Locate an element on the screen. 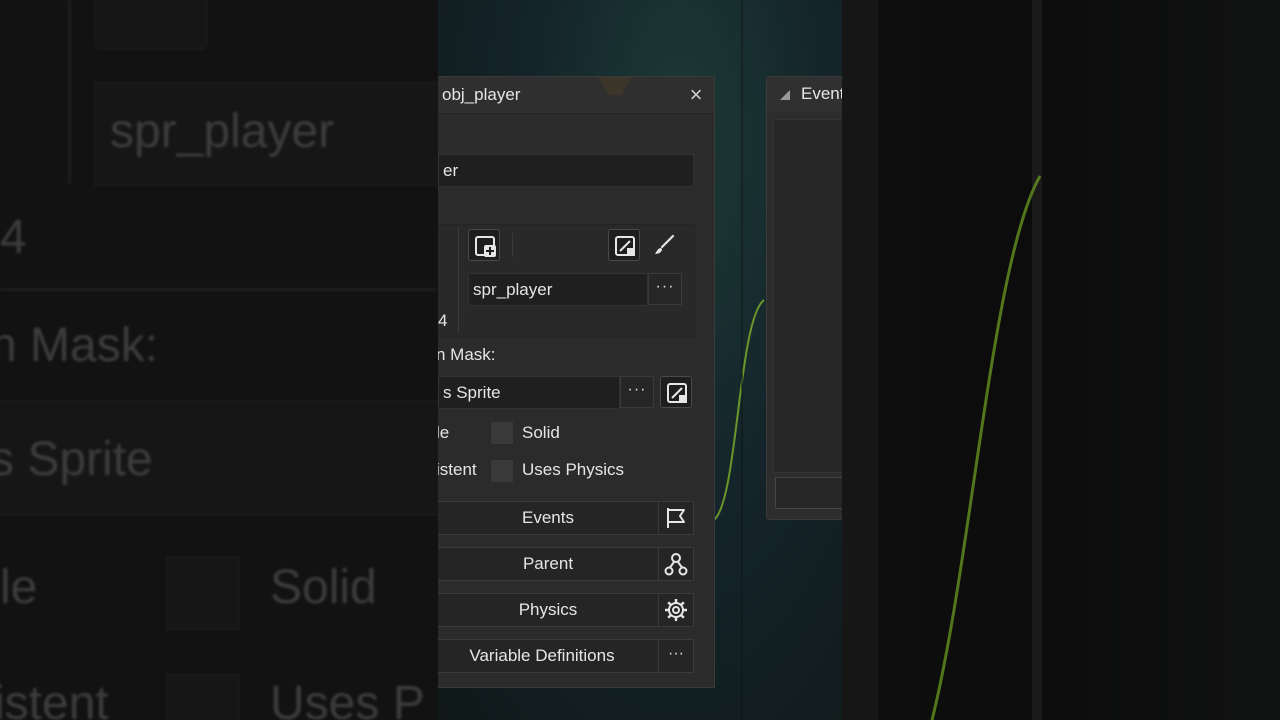 This screenshot has width=1280, height=720. hierarchy-icon is located at coordinates (675, 564).